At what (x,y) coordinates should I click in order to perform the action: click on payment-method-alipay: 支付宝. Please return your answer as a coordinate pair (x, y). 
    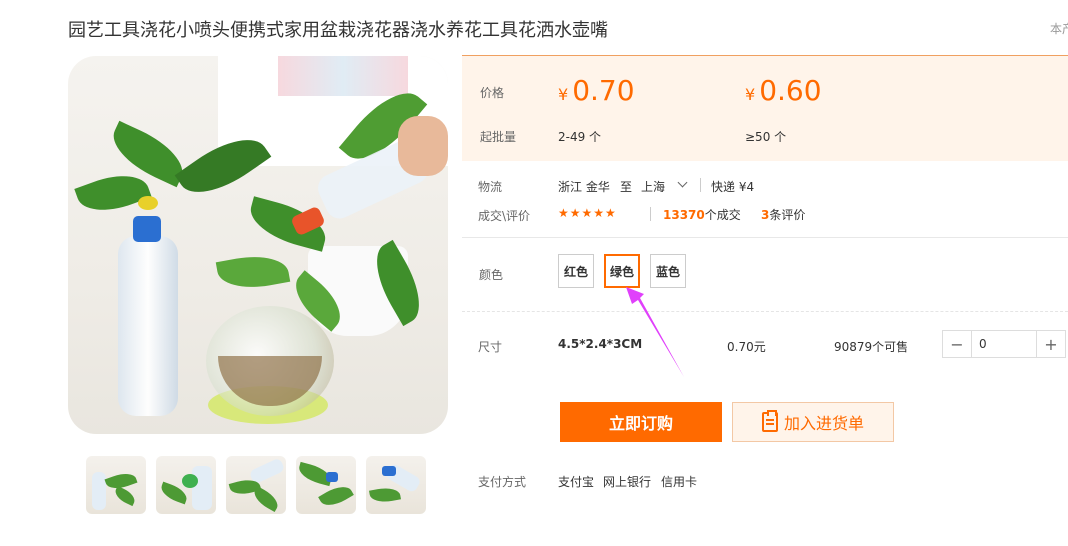
    Looking at the image, I should click on (576, 482).